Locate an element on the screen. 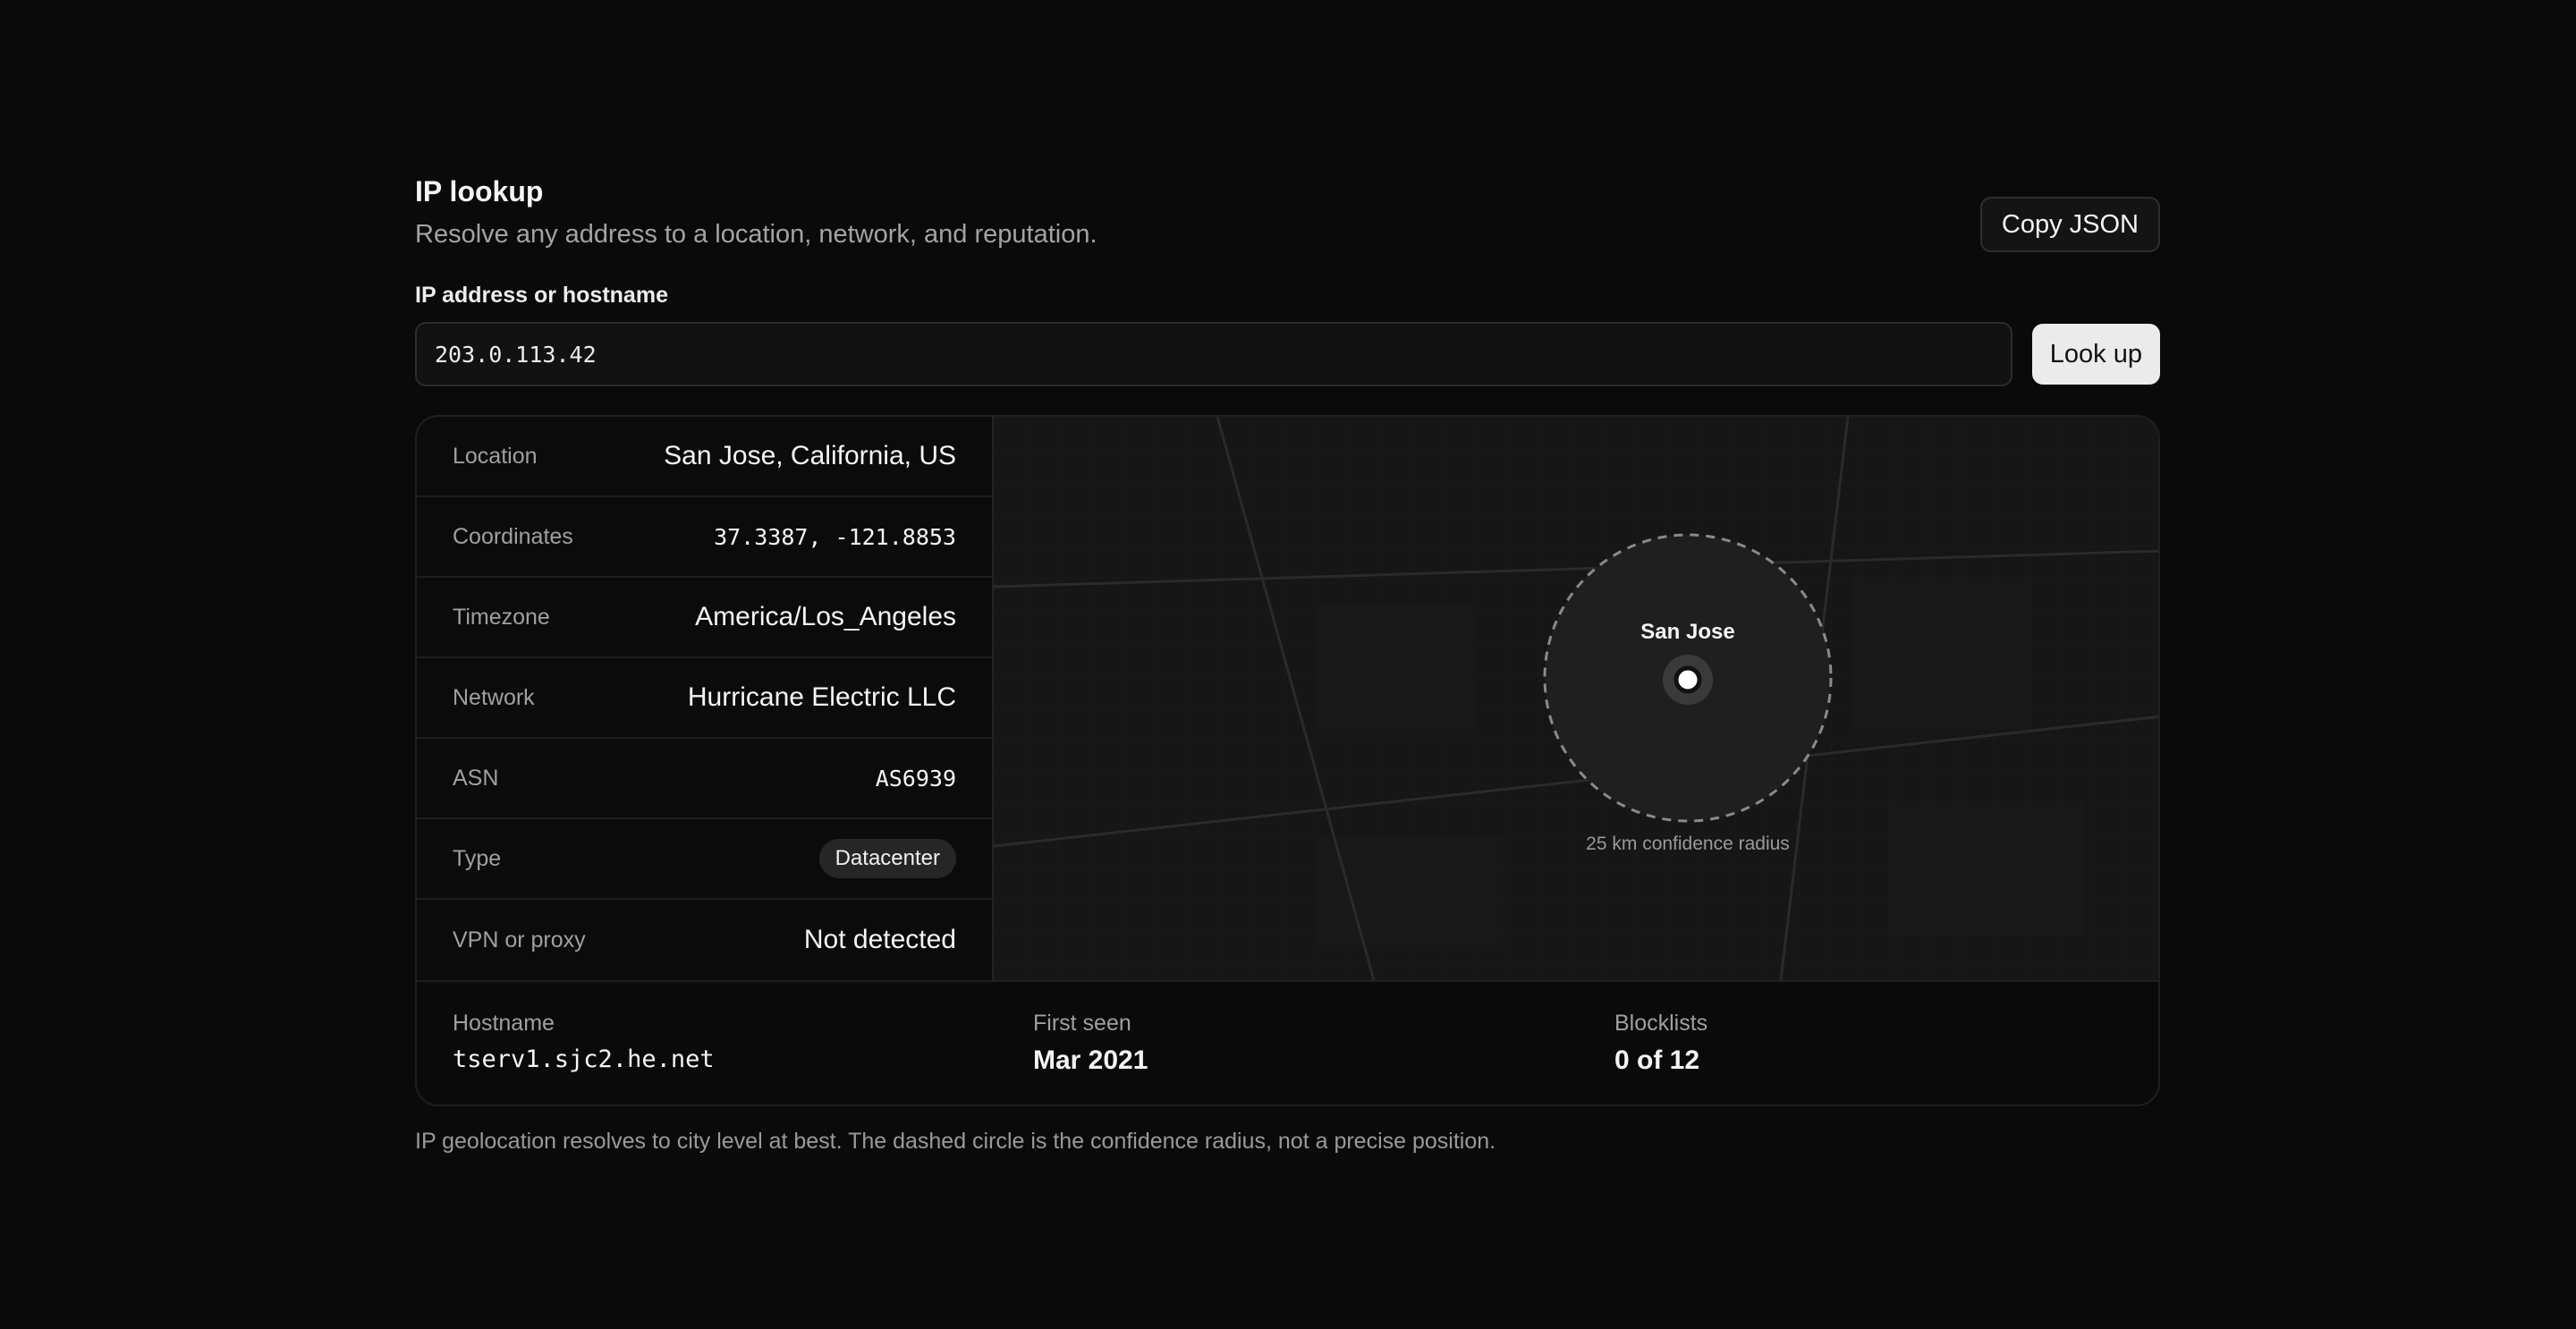 This screenshot has width=2576, height=1329. first-seen-label: First seen is located at coordinates (1082, 1023).